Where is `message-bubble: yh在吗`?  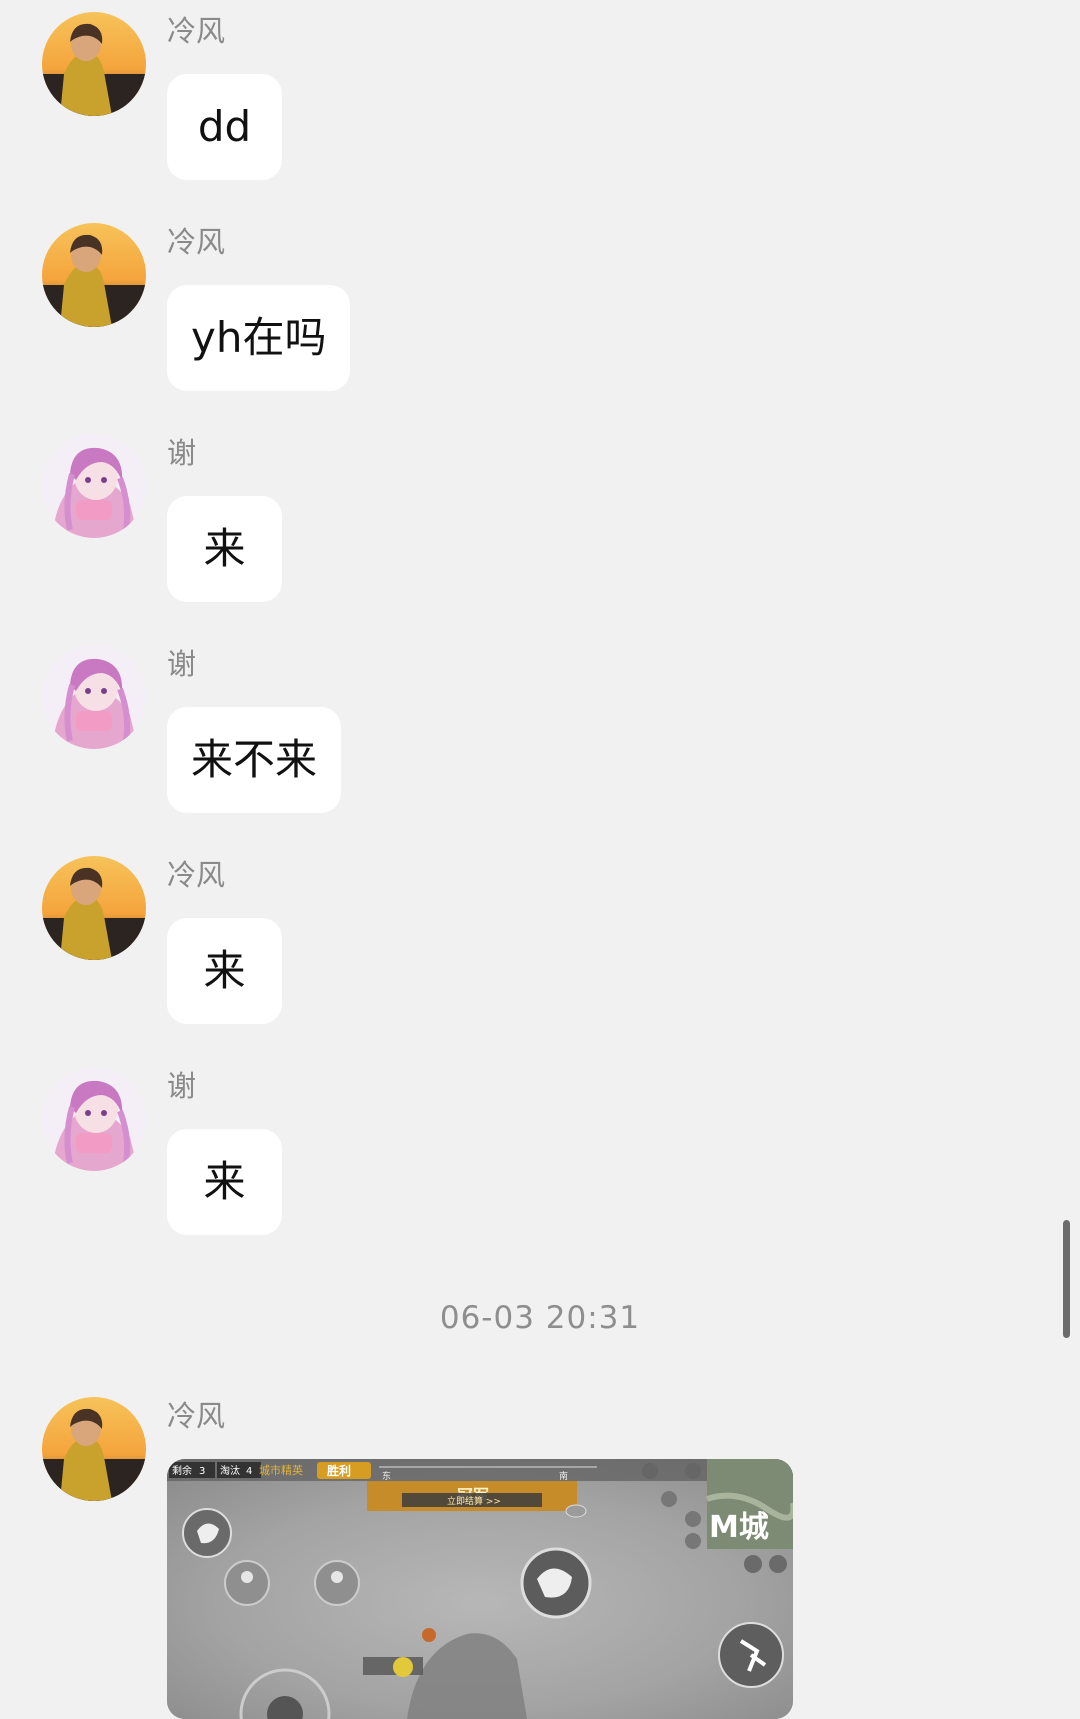 message-bubble: yh在吗 is located at coordinates (259, 338).